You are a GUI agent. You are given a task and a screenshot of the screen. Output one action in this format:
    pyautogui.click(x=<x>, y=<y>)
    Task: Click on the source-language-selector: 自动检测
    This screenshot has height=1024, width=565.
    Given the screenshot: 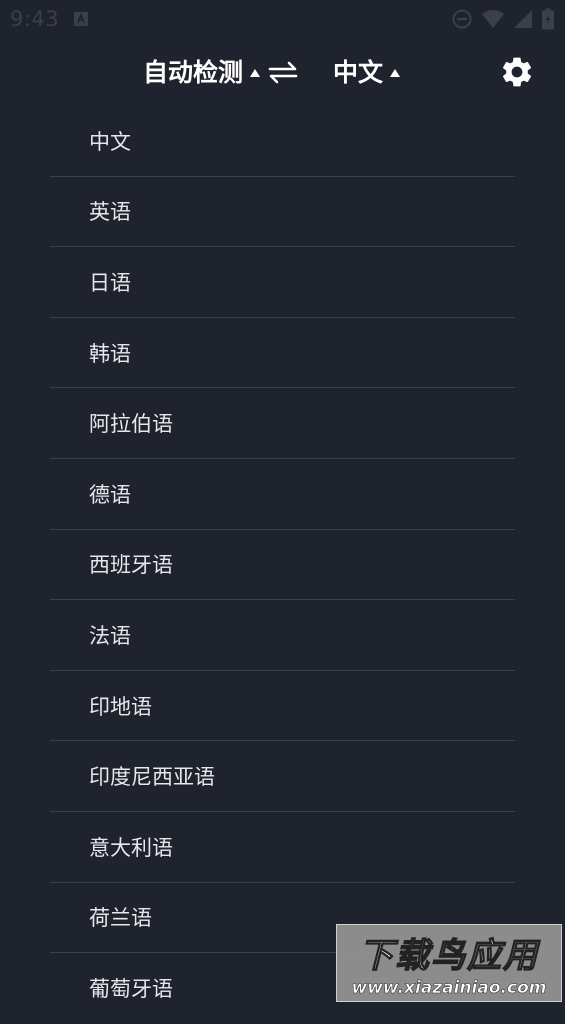 What is the action you would take?
    pyautogui.click(x=202, y=72)
    